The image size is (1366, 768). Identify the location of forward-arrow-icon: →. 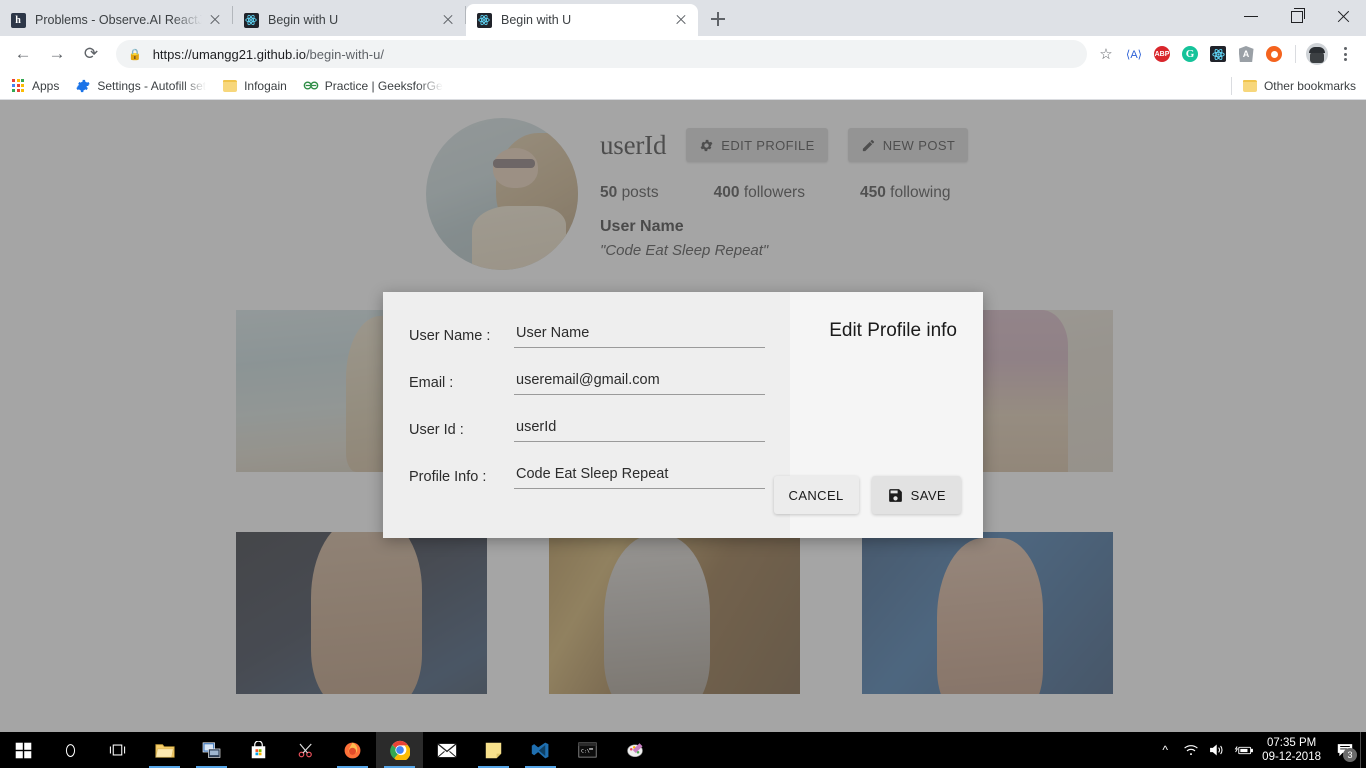
(57, 54).